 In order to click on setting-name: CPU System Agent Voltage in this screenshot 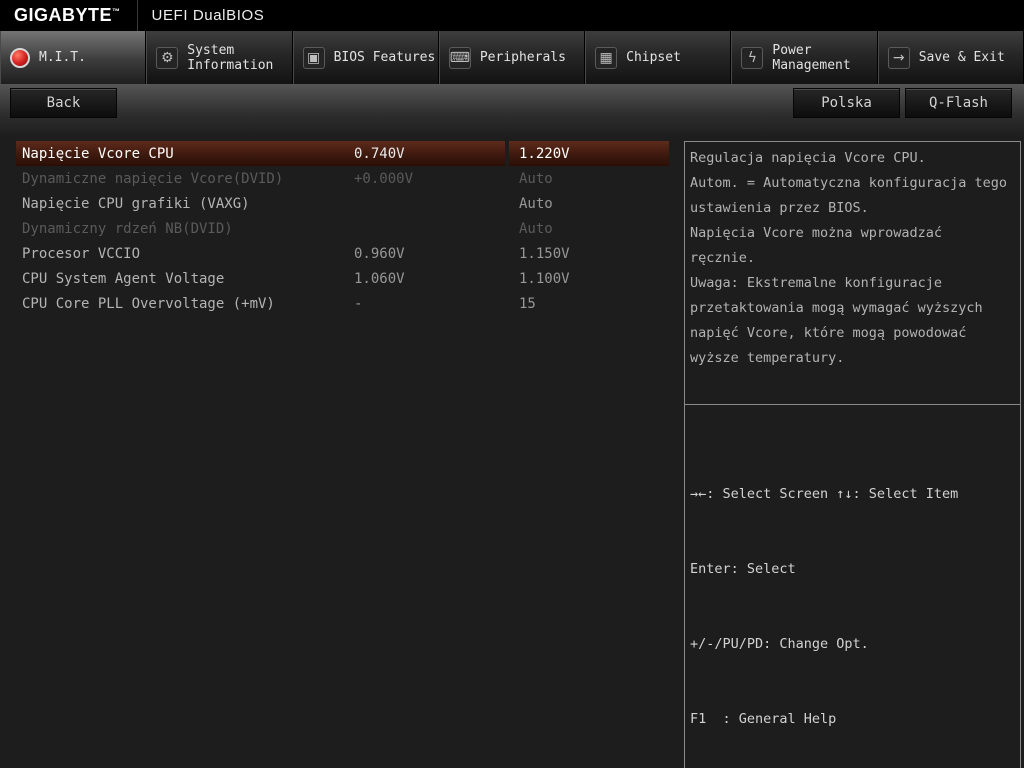, I will do `click(123, 278)`.